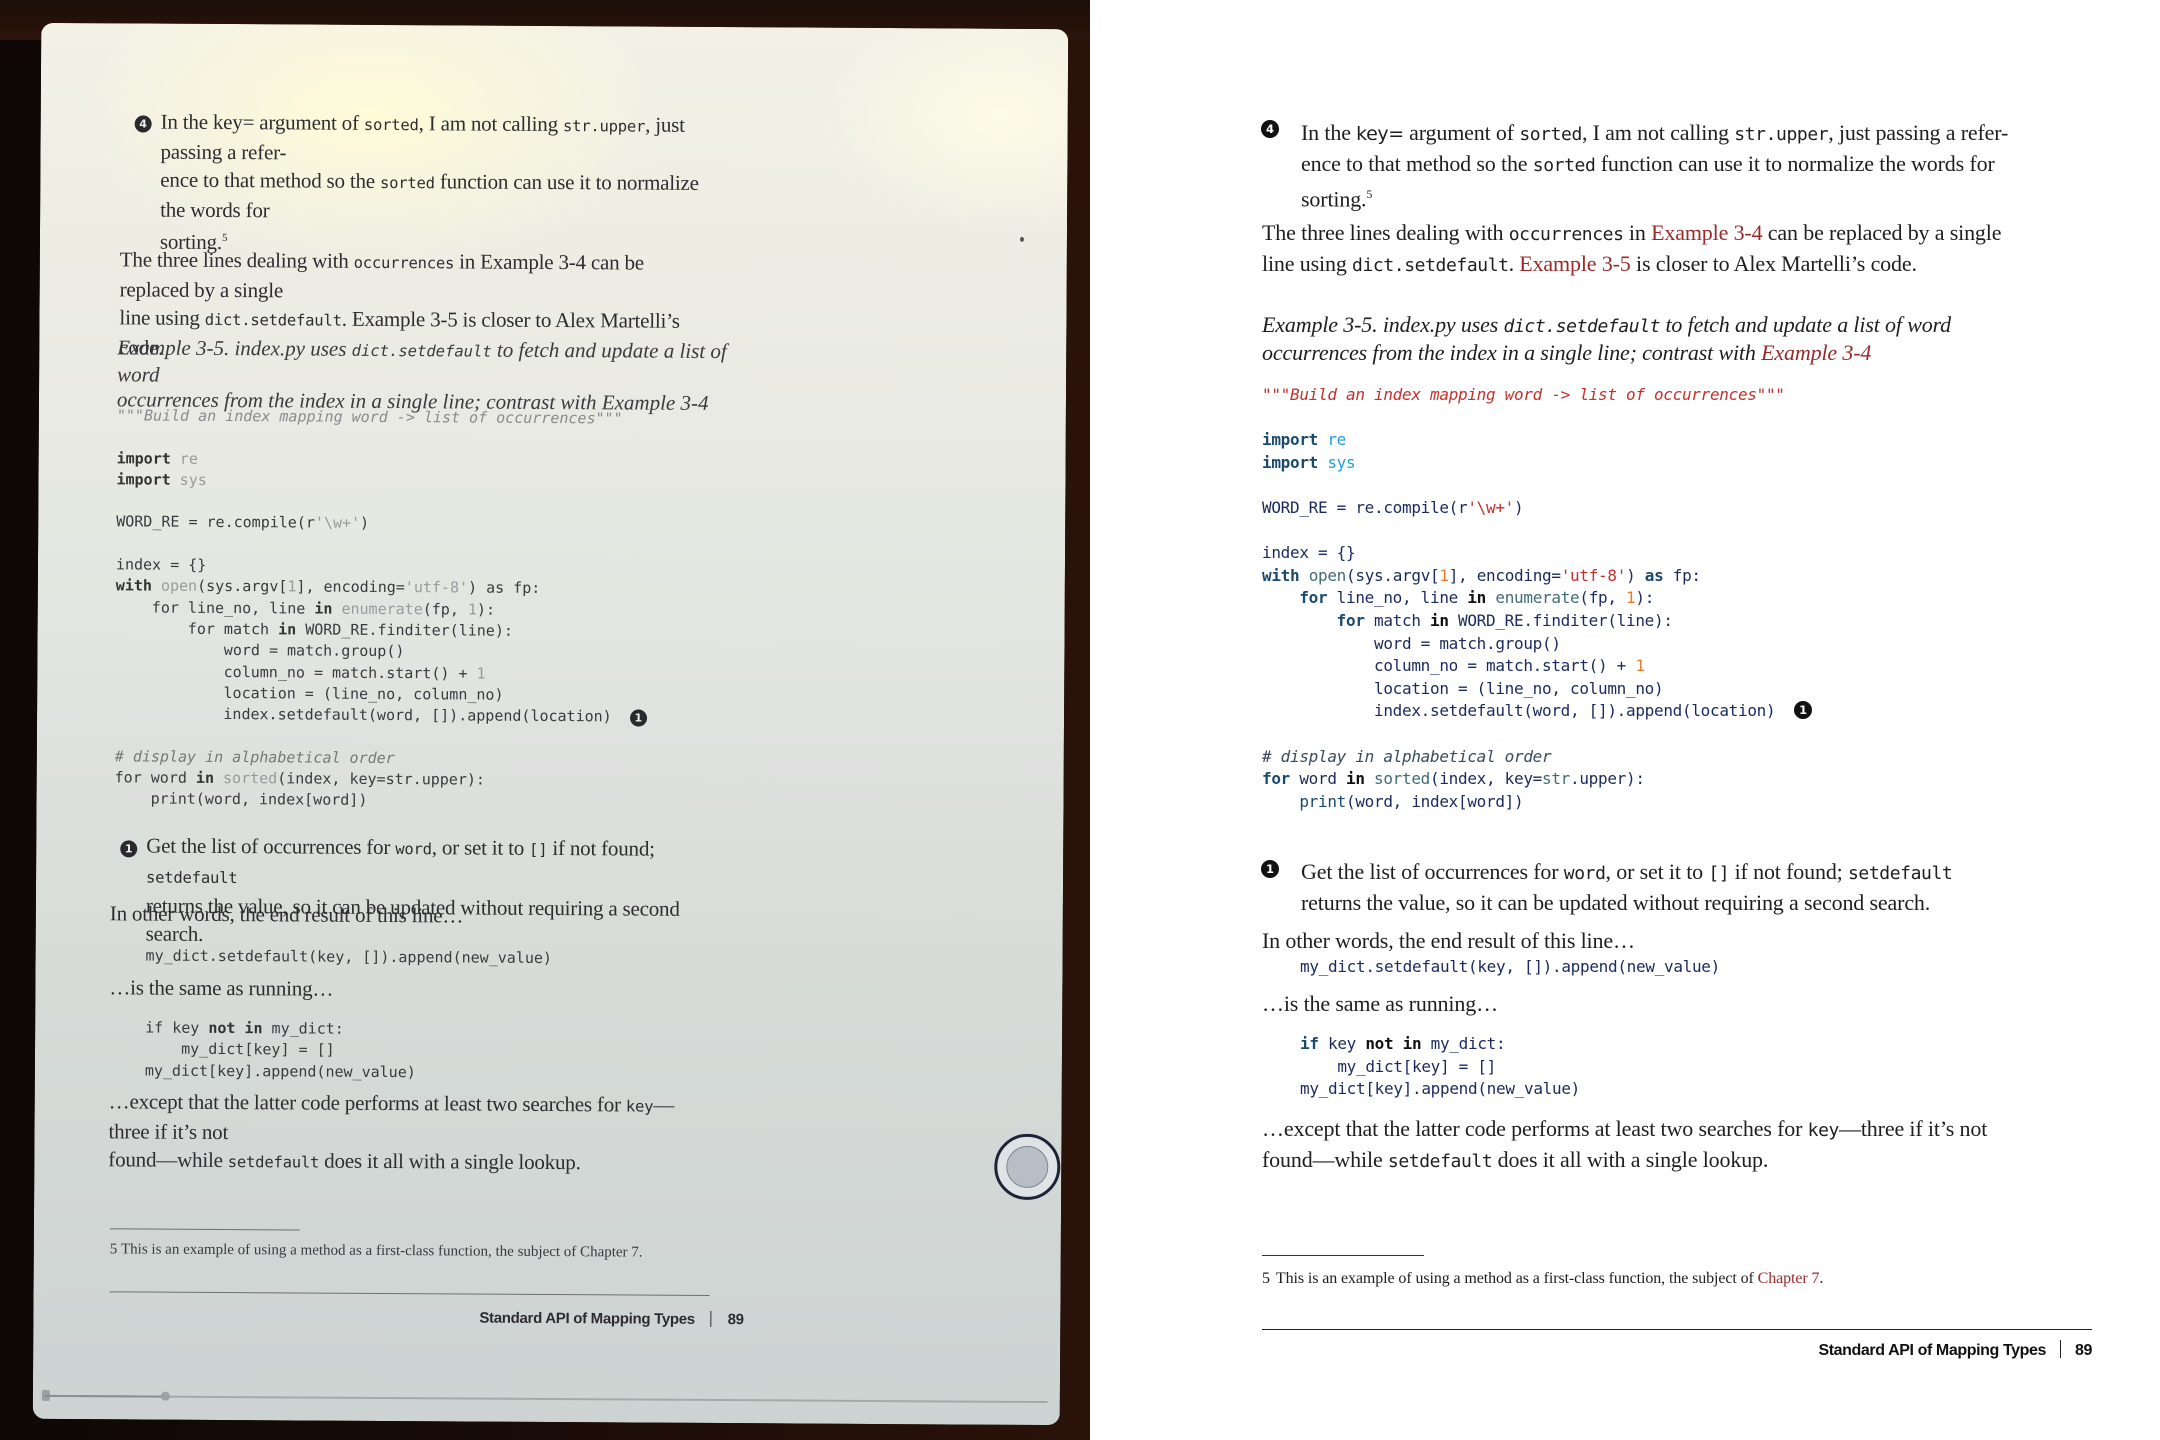 This screenshot has height=1440, width=2160. I want to click on code: ], encoding=, so click(1504, 575).